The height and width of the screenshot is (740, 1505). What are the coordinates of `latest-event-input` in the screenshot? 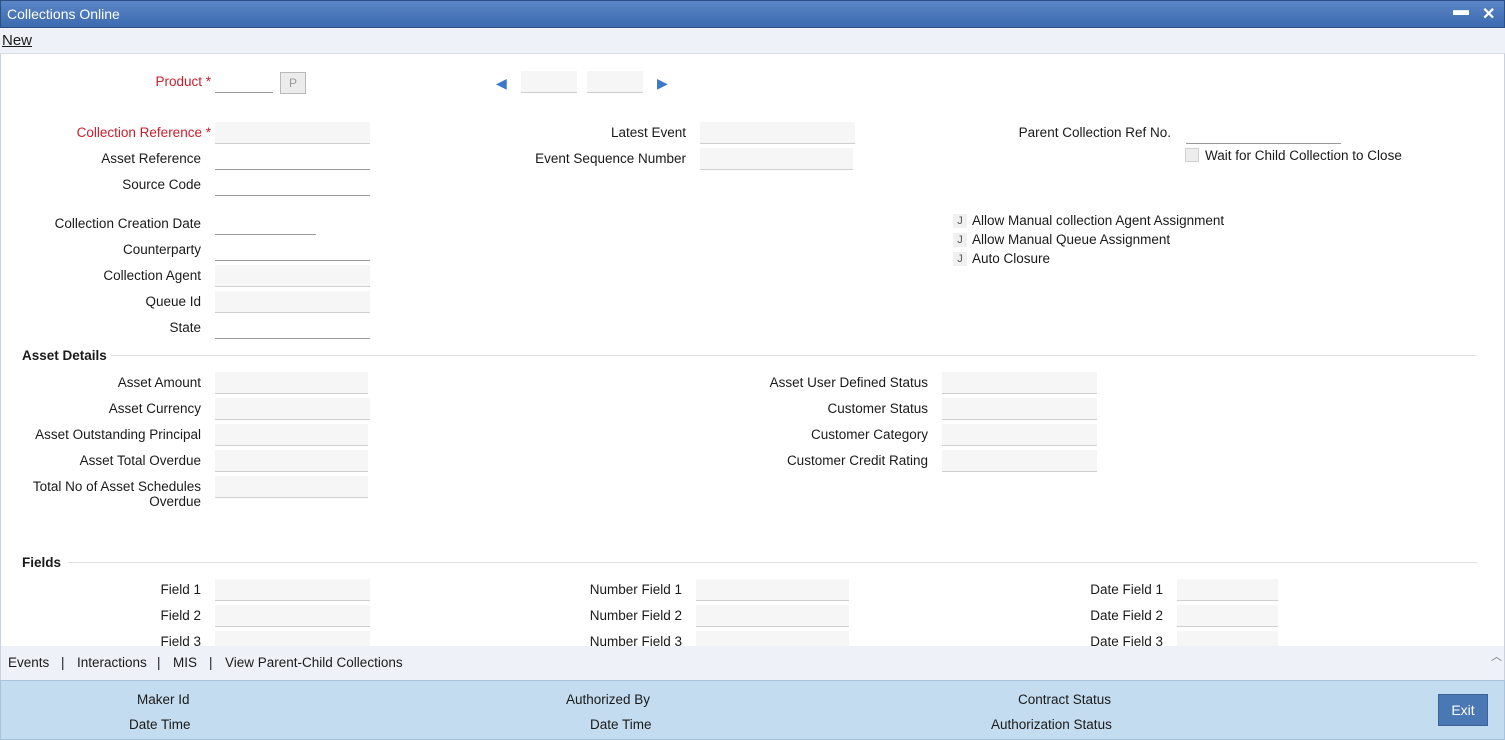 It's located at (777, 133).